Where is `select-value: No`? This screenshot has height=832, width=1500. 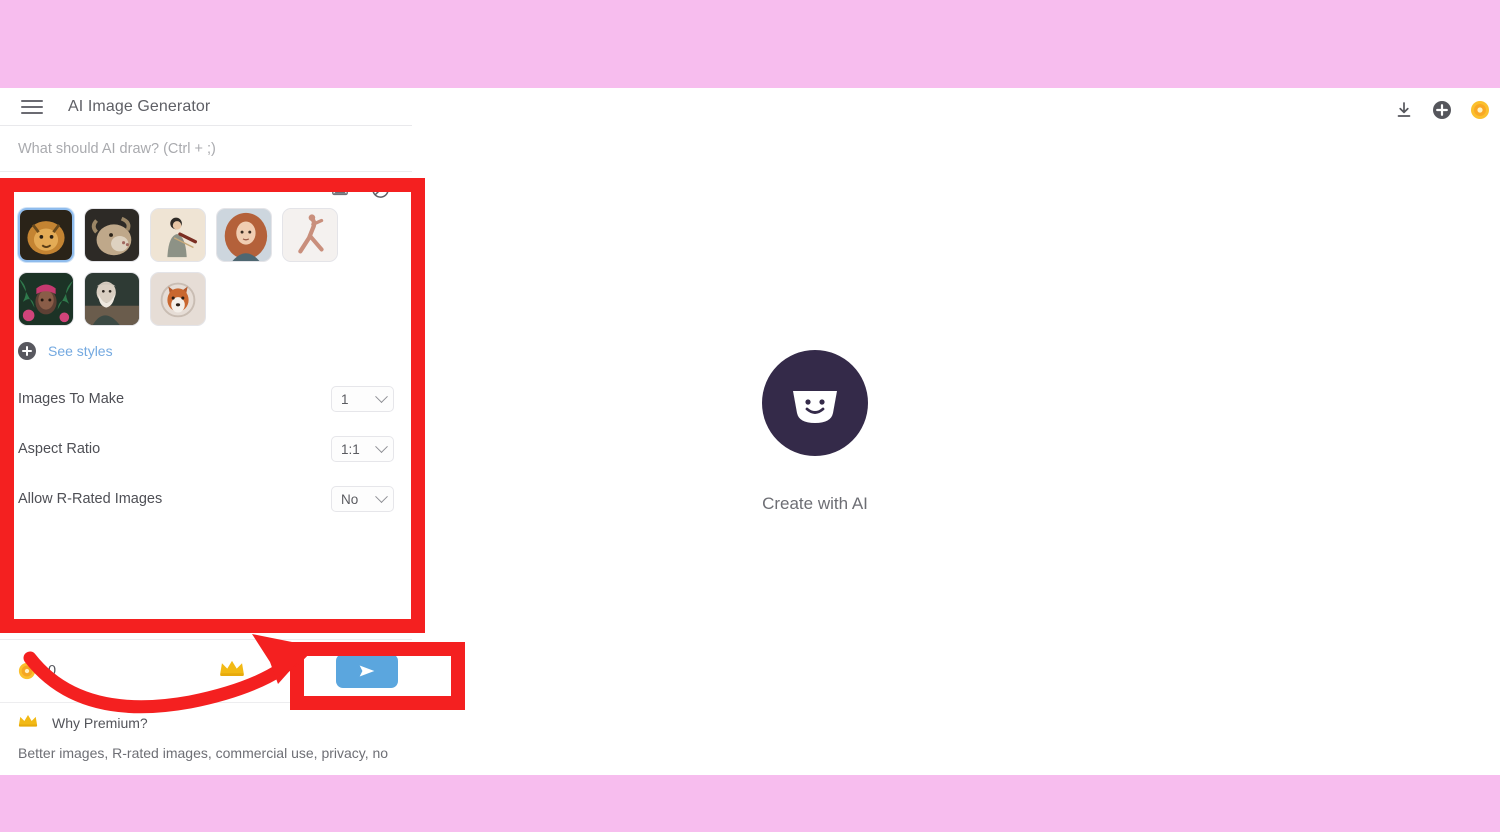
select-value: No is located at coordinates (350, 499).